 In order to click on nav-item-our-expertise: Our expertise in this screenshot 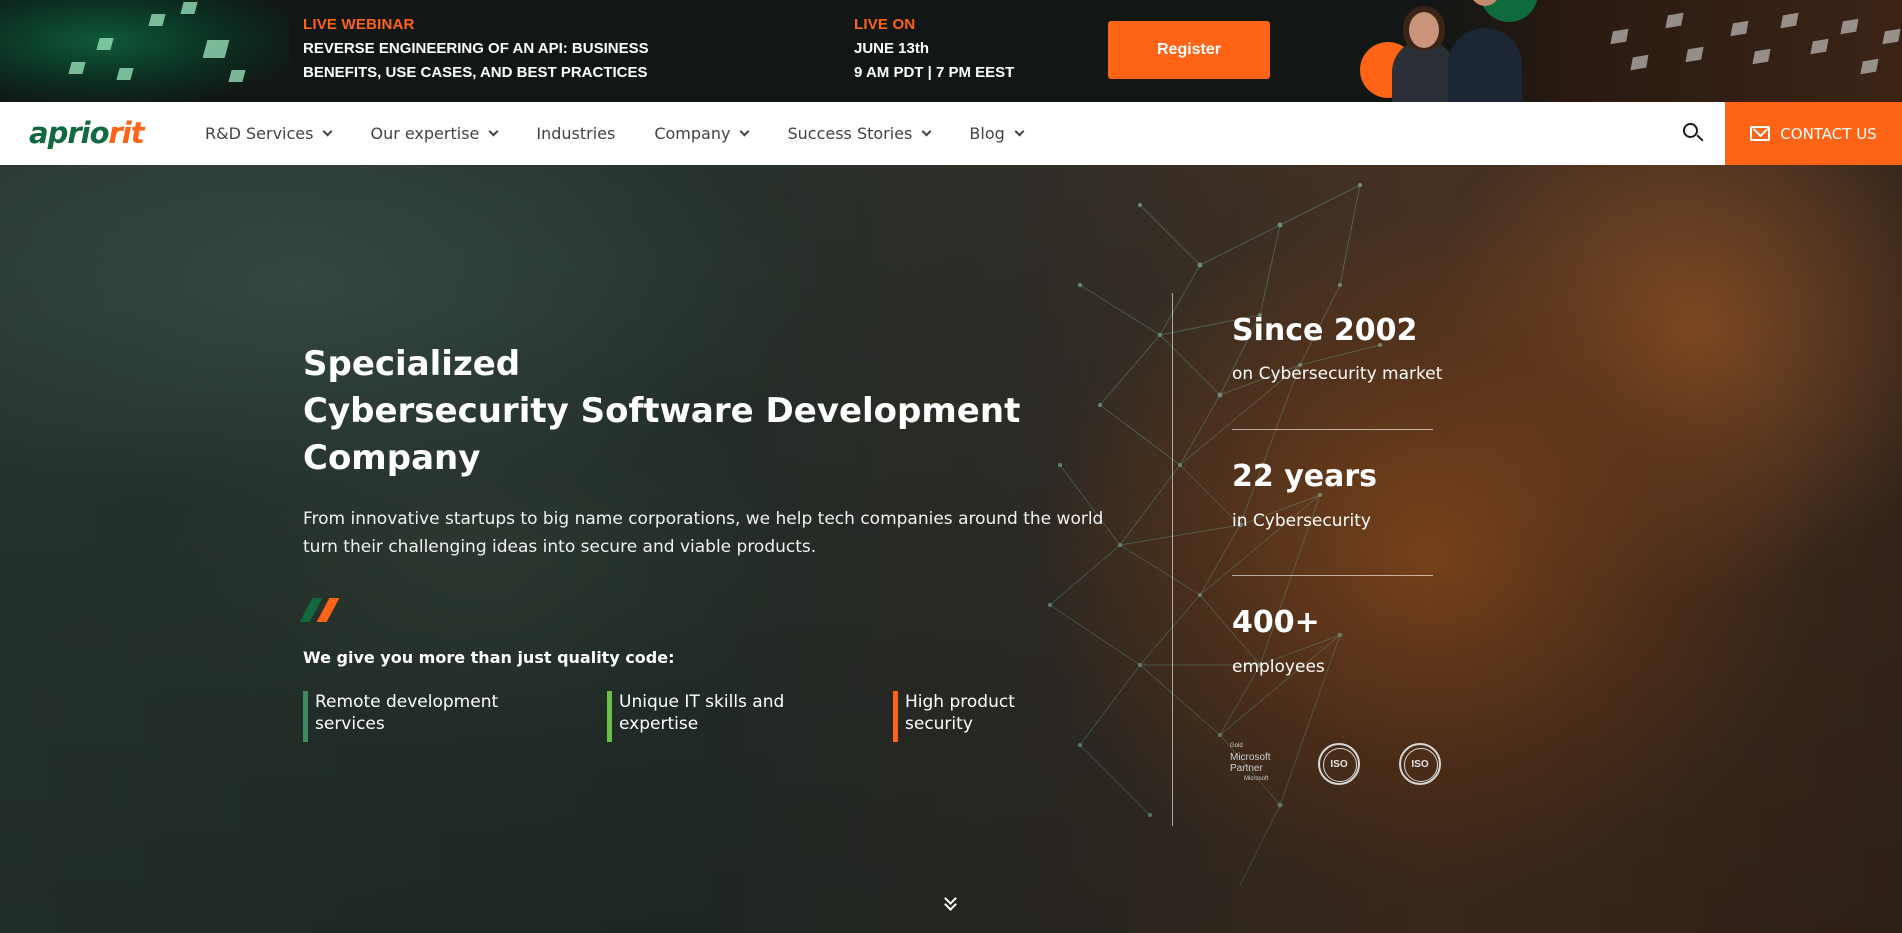, I will do `click(434, 133)`.